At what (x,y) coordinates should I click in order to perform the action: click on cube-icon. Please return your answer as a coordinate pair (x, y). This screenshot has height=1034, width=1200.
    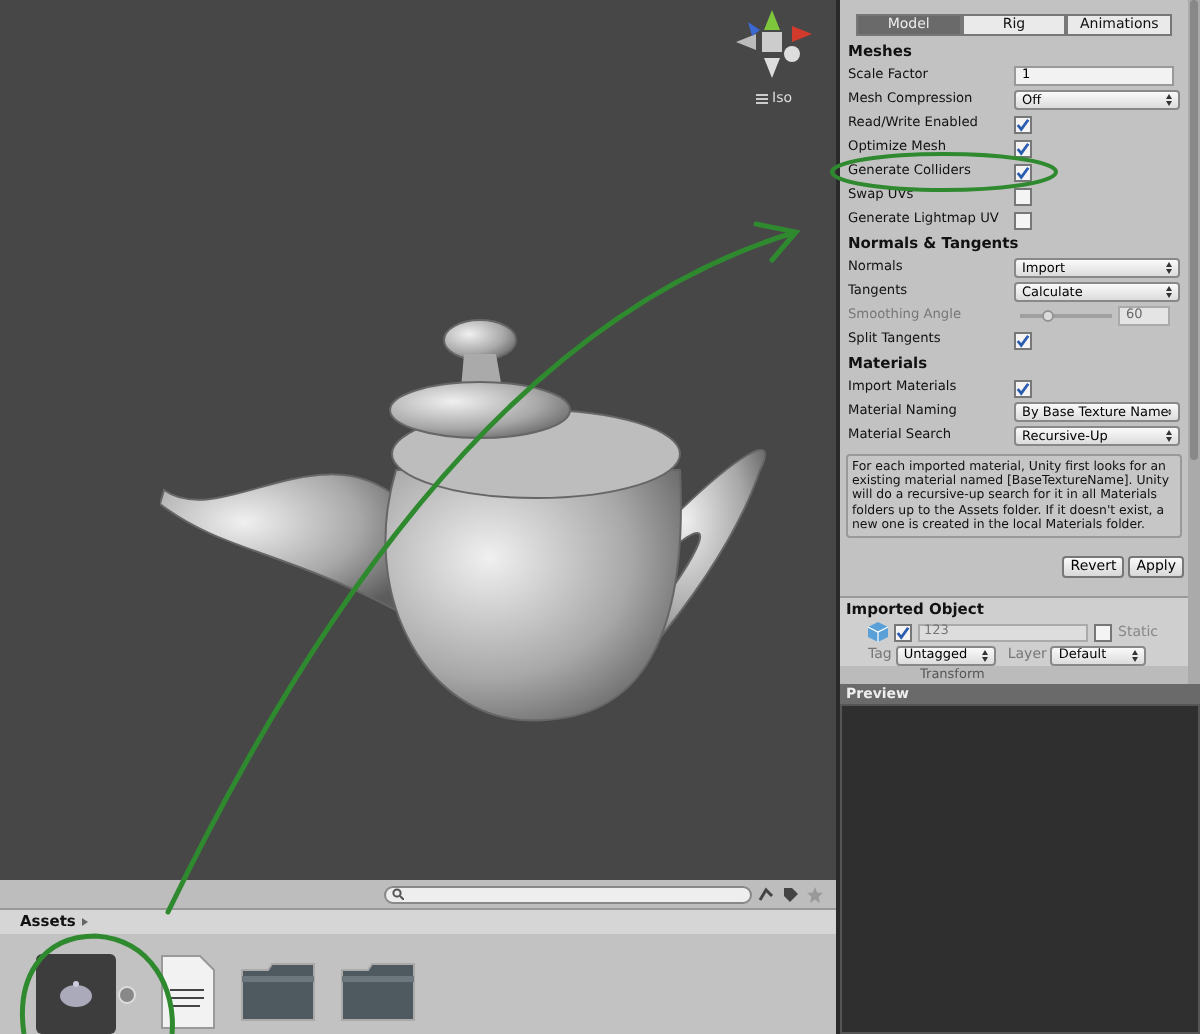
    Looking at the image, I should click on (878, 632).